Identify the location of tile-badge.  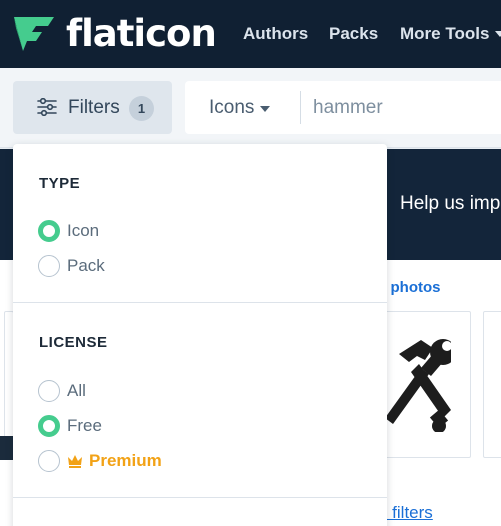
(7, 448).